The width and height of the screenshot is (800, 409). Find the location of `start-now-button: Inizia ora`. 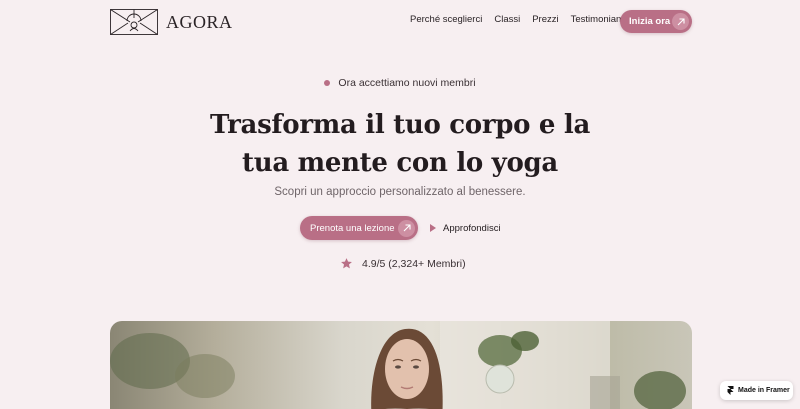

start-now-button: Inizia ora is located at coordinates (656, 21).